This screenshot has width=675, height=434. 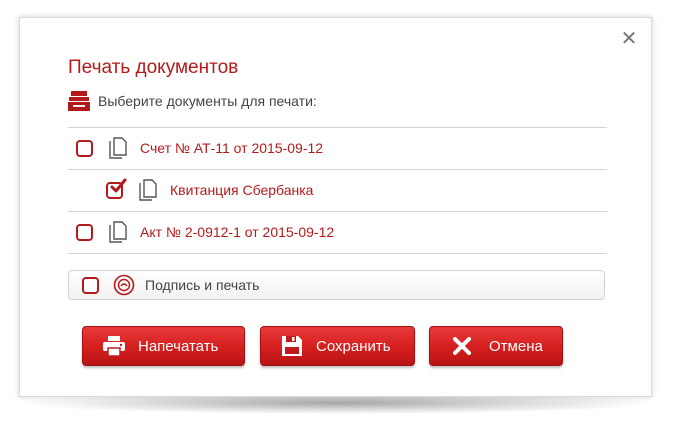 I want to click on stamp-seal-icon, so click(x=124, y=285).